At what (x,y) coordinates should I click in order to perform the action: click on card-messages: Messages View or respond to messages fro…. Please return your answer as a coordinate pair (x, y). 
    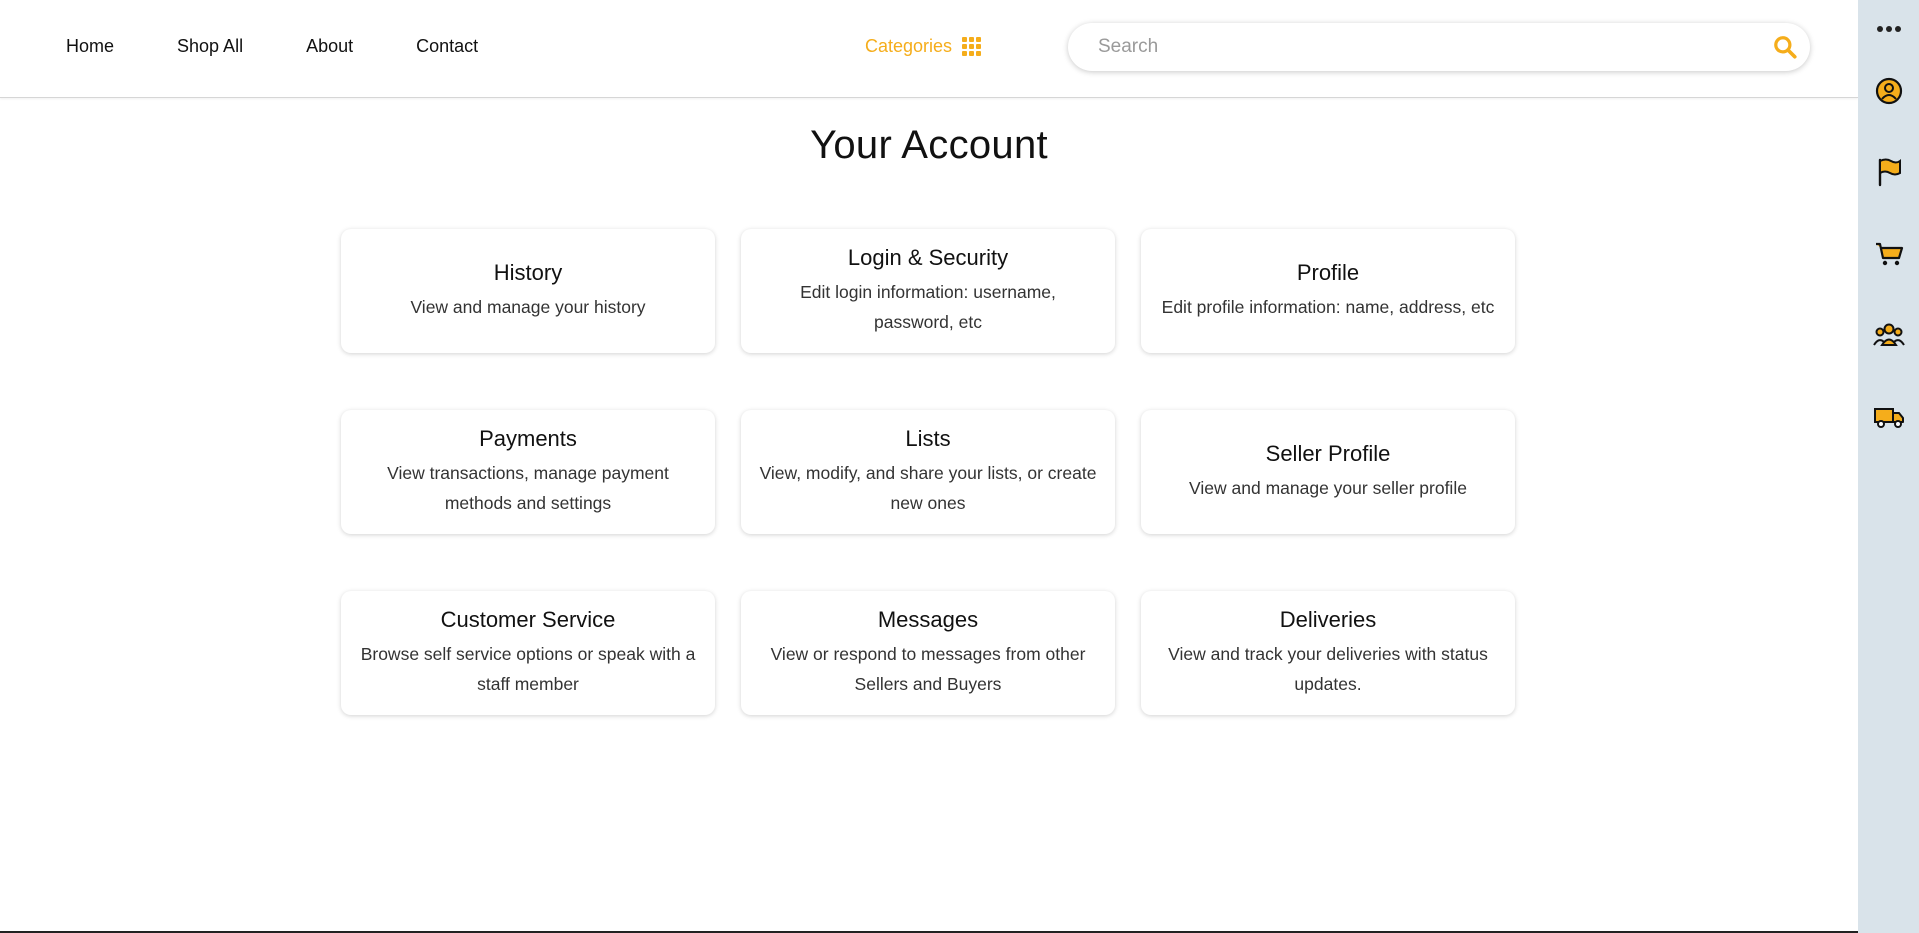
    Looking at the image, I should click on (928, 653).